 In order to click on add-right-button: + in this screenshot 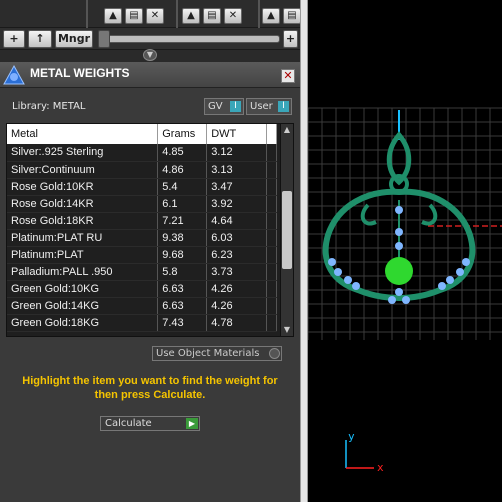, I will do `click(290, 39)`.